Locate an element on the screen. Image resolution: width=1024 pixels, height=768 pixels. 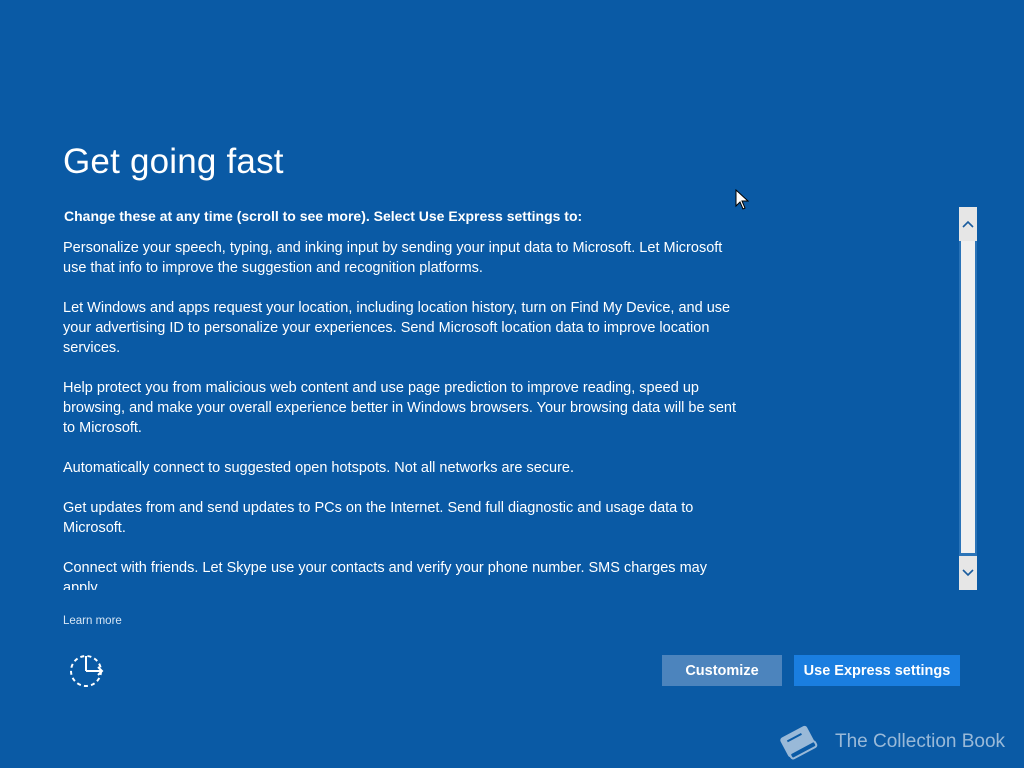
customize-button: Customize is located at coordinates (722, 670).